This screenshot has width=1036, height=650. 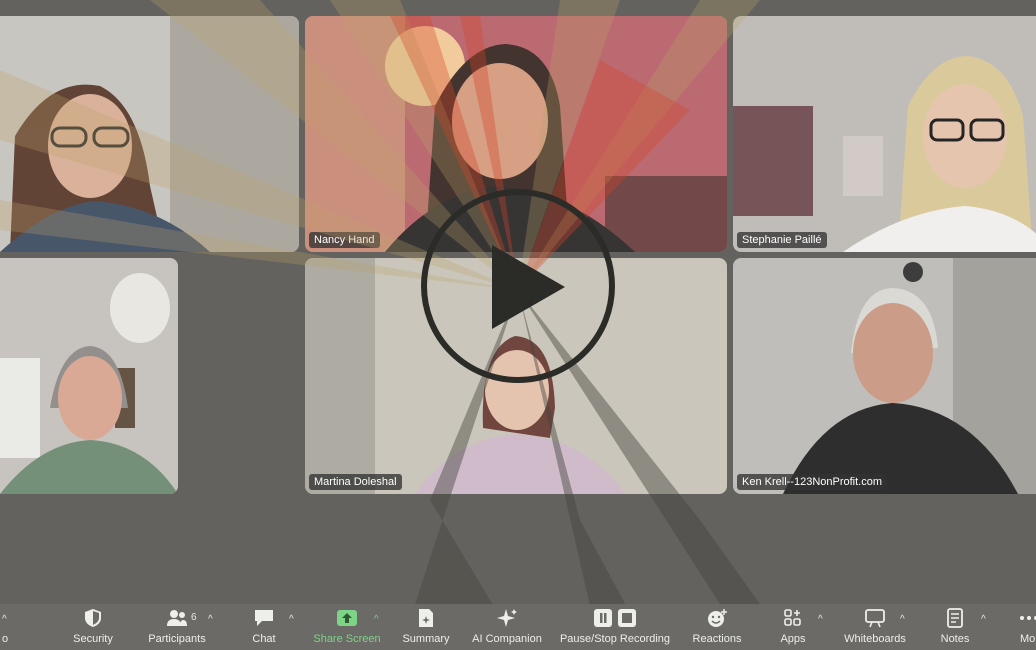 I want to click on security-button: Security, so click(x=93, y=627).